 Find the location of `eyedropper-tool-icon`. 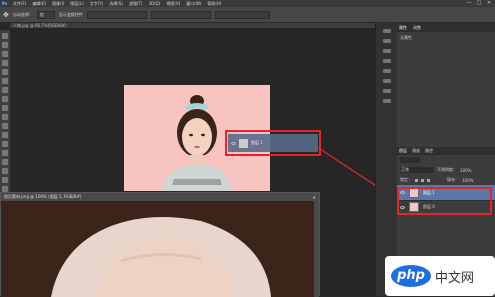

eyedropper-tool-icon is located at coordinates (5, 81).